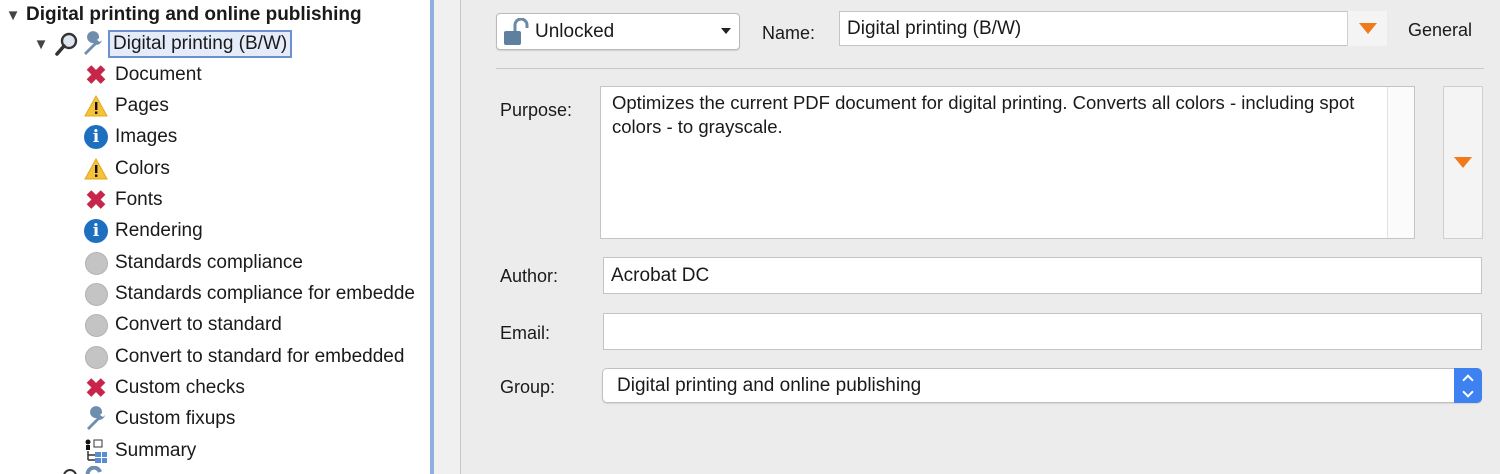  What do you see at coordinates (209, 262) in the screenshot?
I see `tree-item-label: Standards compliance` at bounding box center [209, 262].